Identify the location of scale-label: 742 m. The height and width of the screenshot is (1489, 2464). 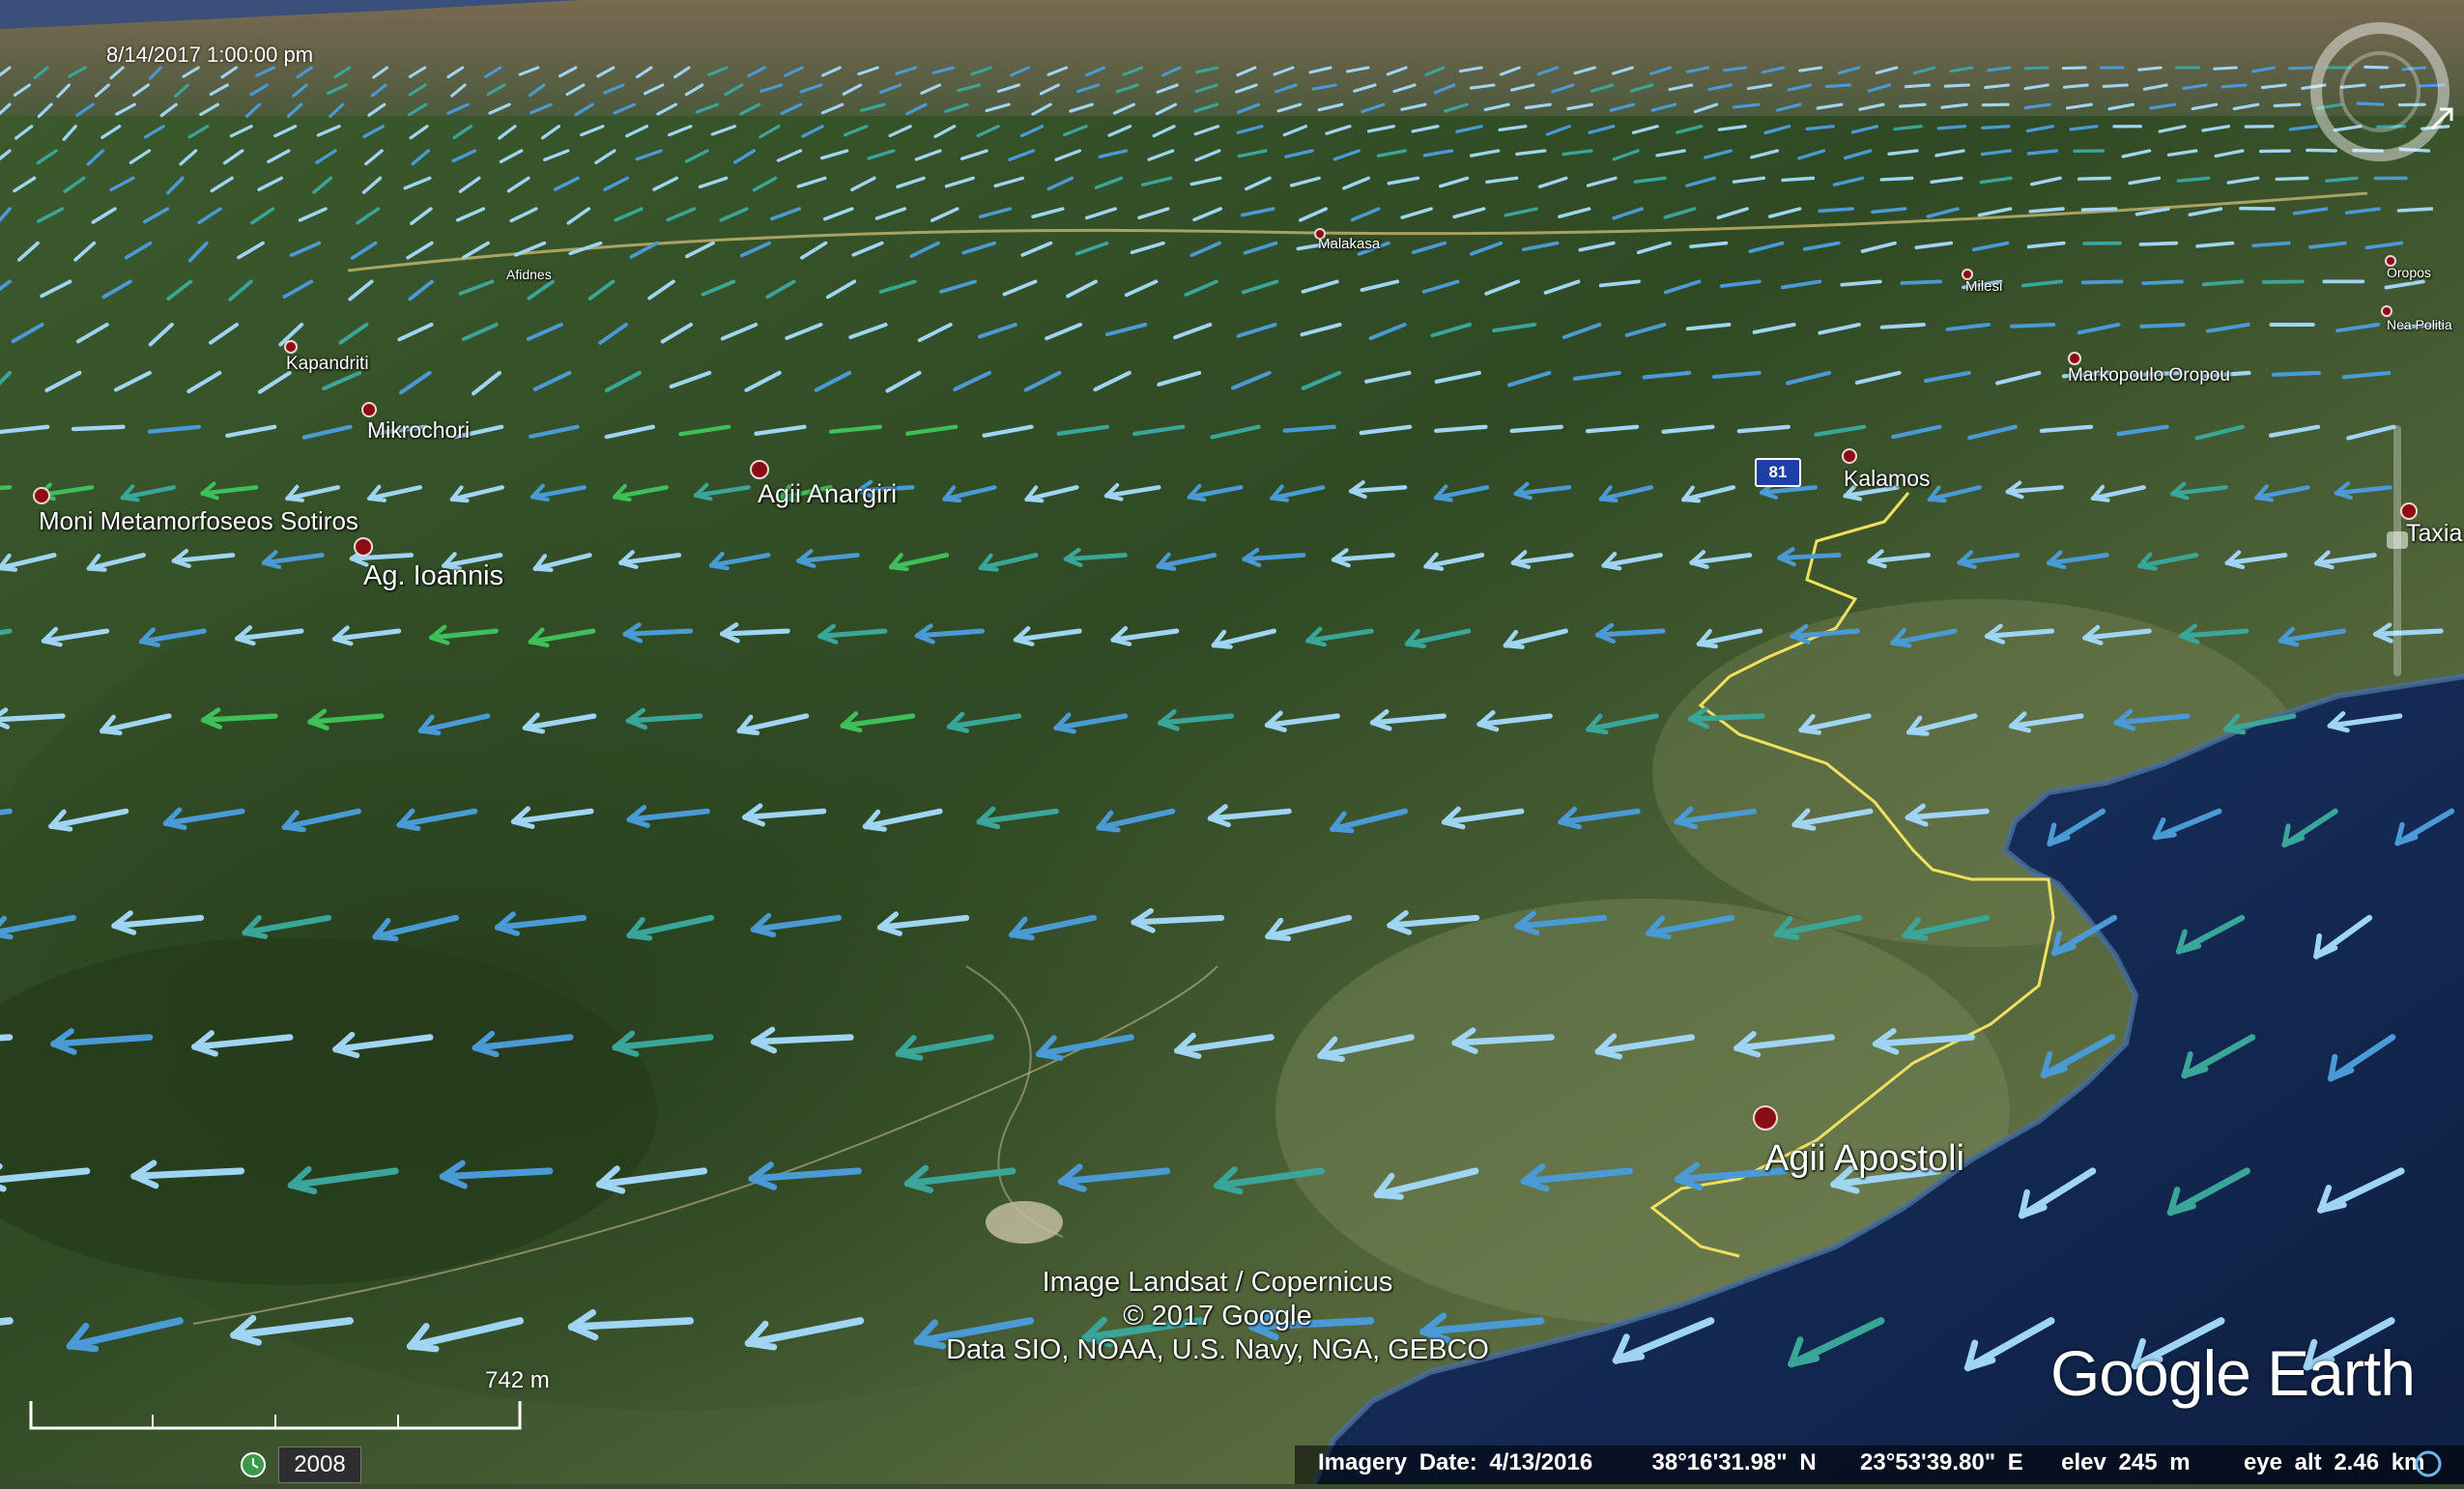
(517, 1380).